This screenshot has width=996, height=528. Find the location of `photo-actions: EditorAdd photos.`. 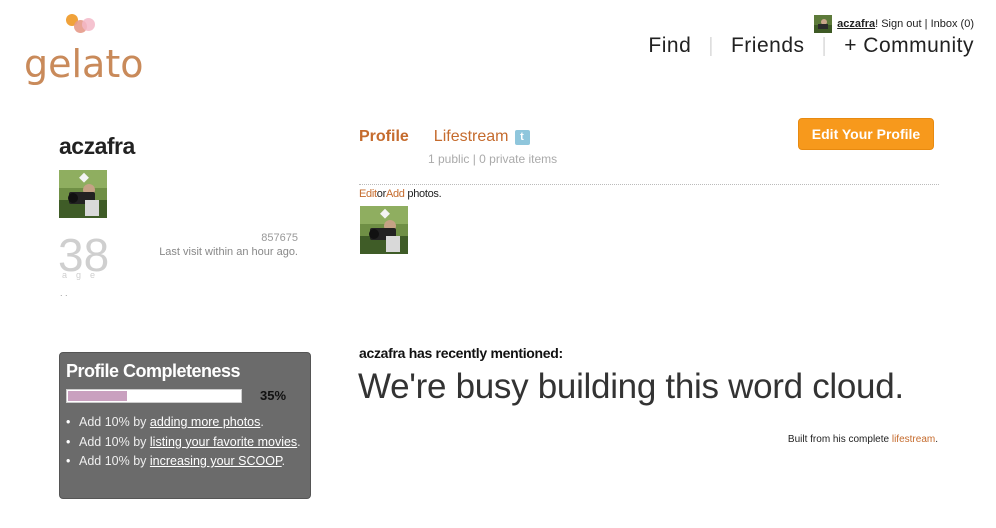

photo-actions: EditorAdd photos. is located at coordinates (400, 194).